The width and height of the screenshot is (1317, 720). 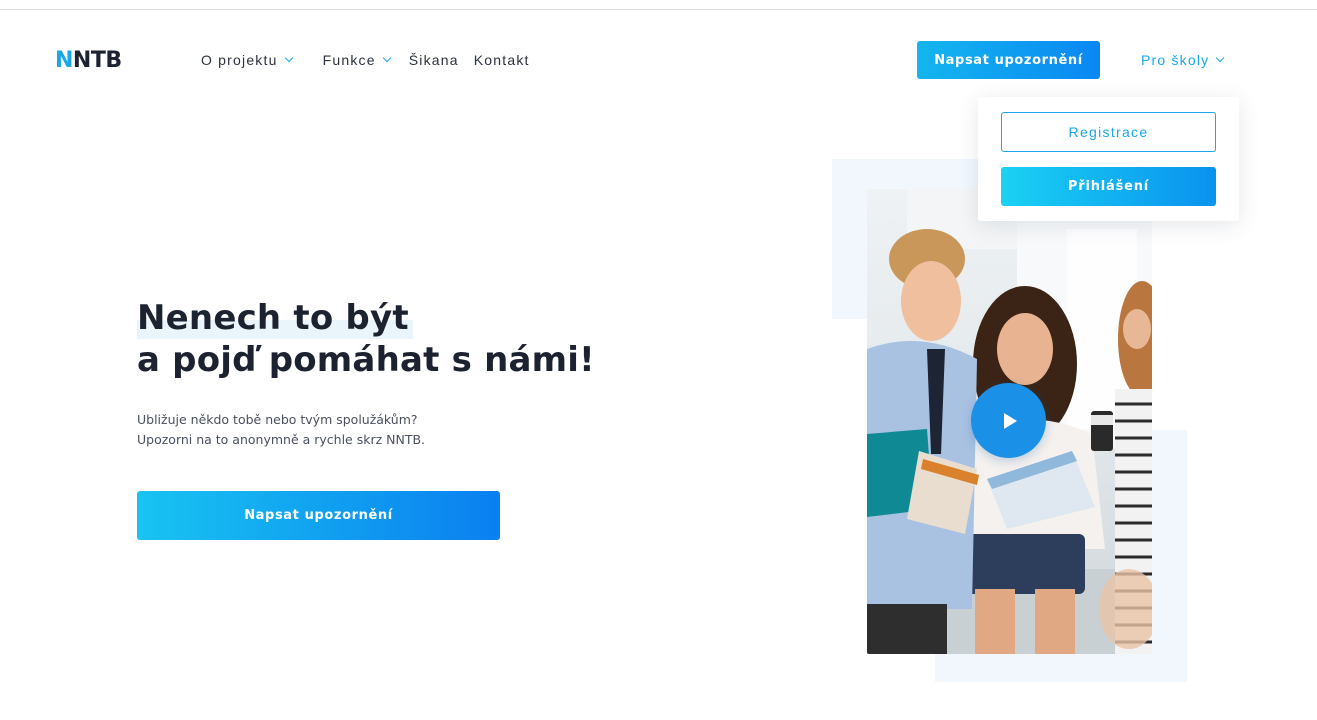 I want to click on hero-title: Nenech to být a pojď pomáhat s námi!, so click(x=366, y=339).